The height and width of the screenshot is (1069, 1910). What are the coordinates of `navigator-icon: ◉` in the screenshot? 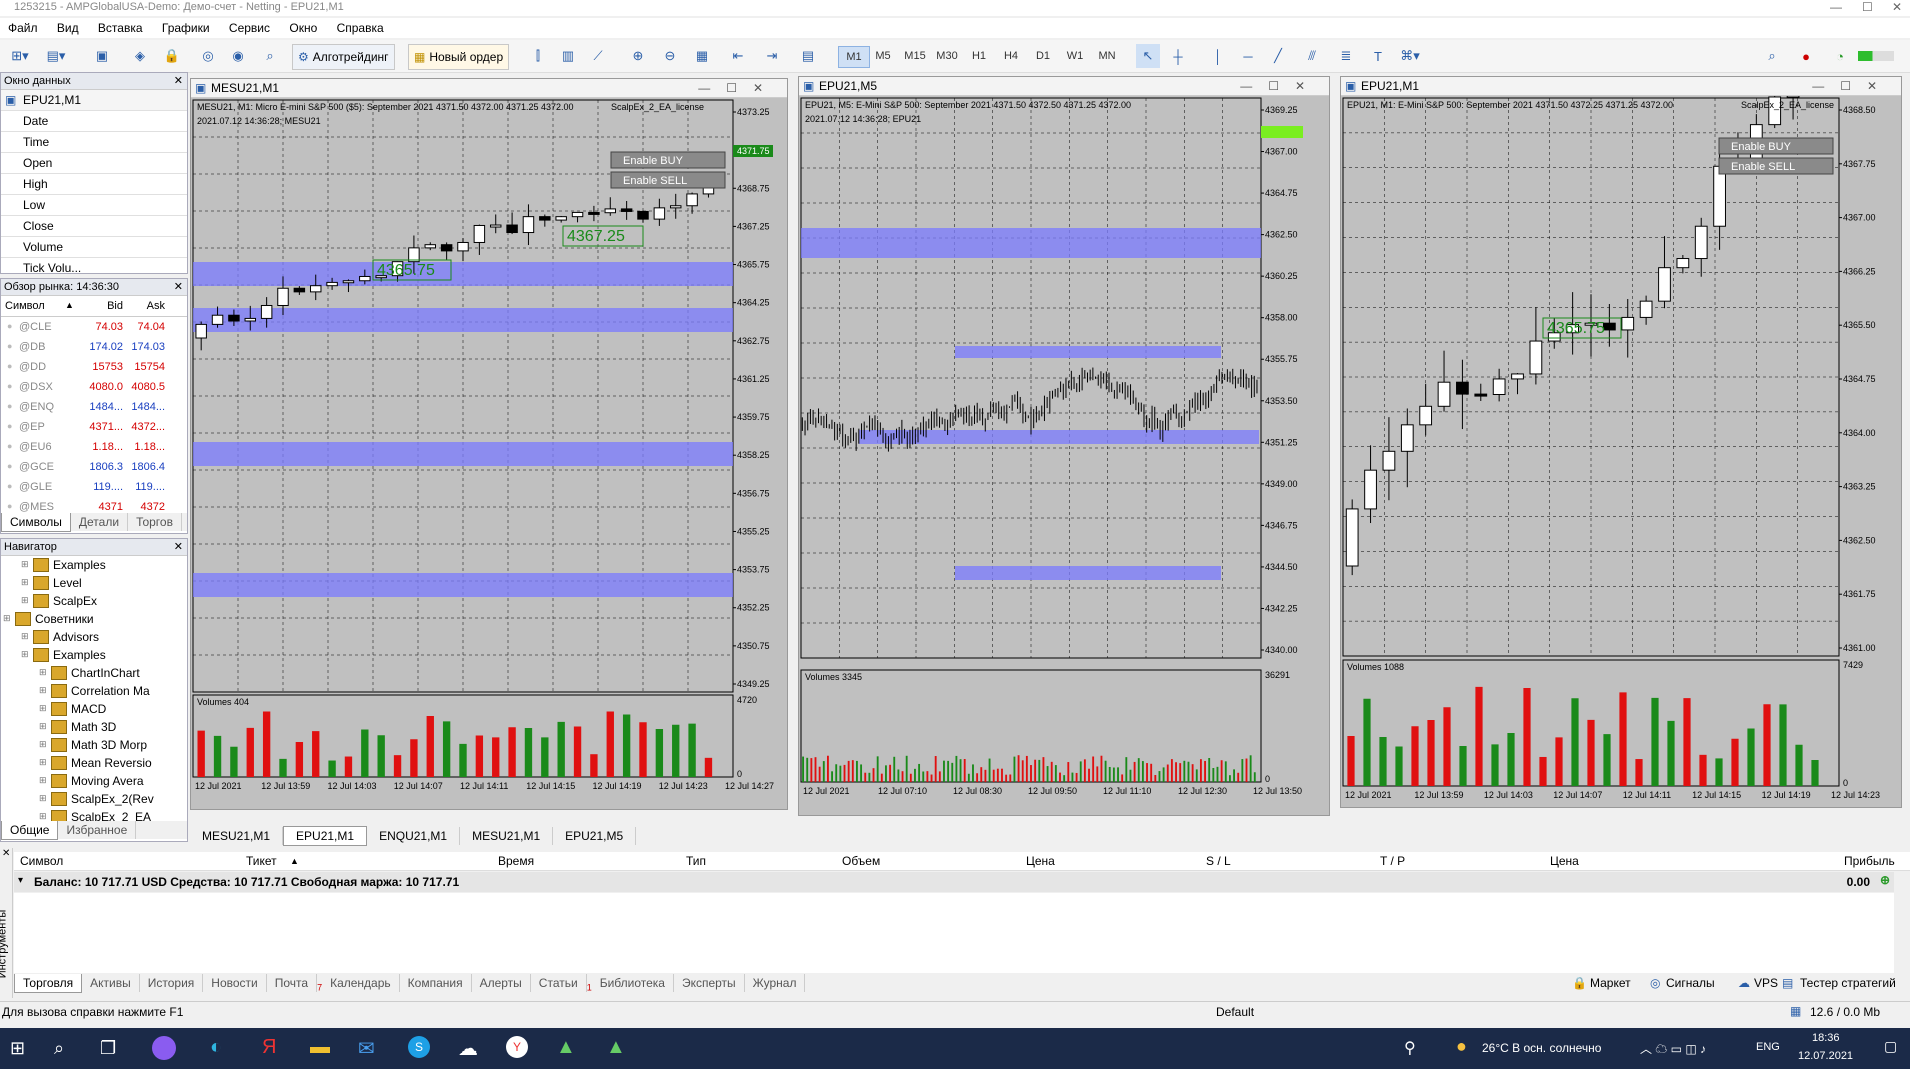 It's located at (238, 56).